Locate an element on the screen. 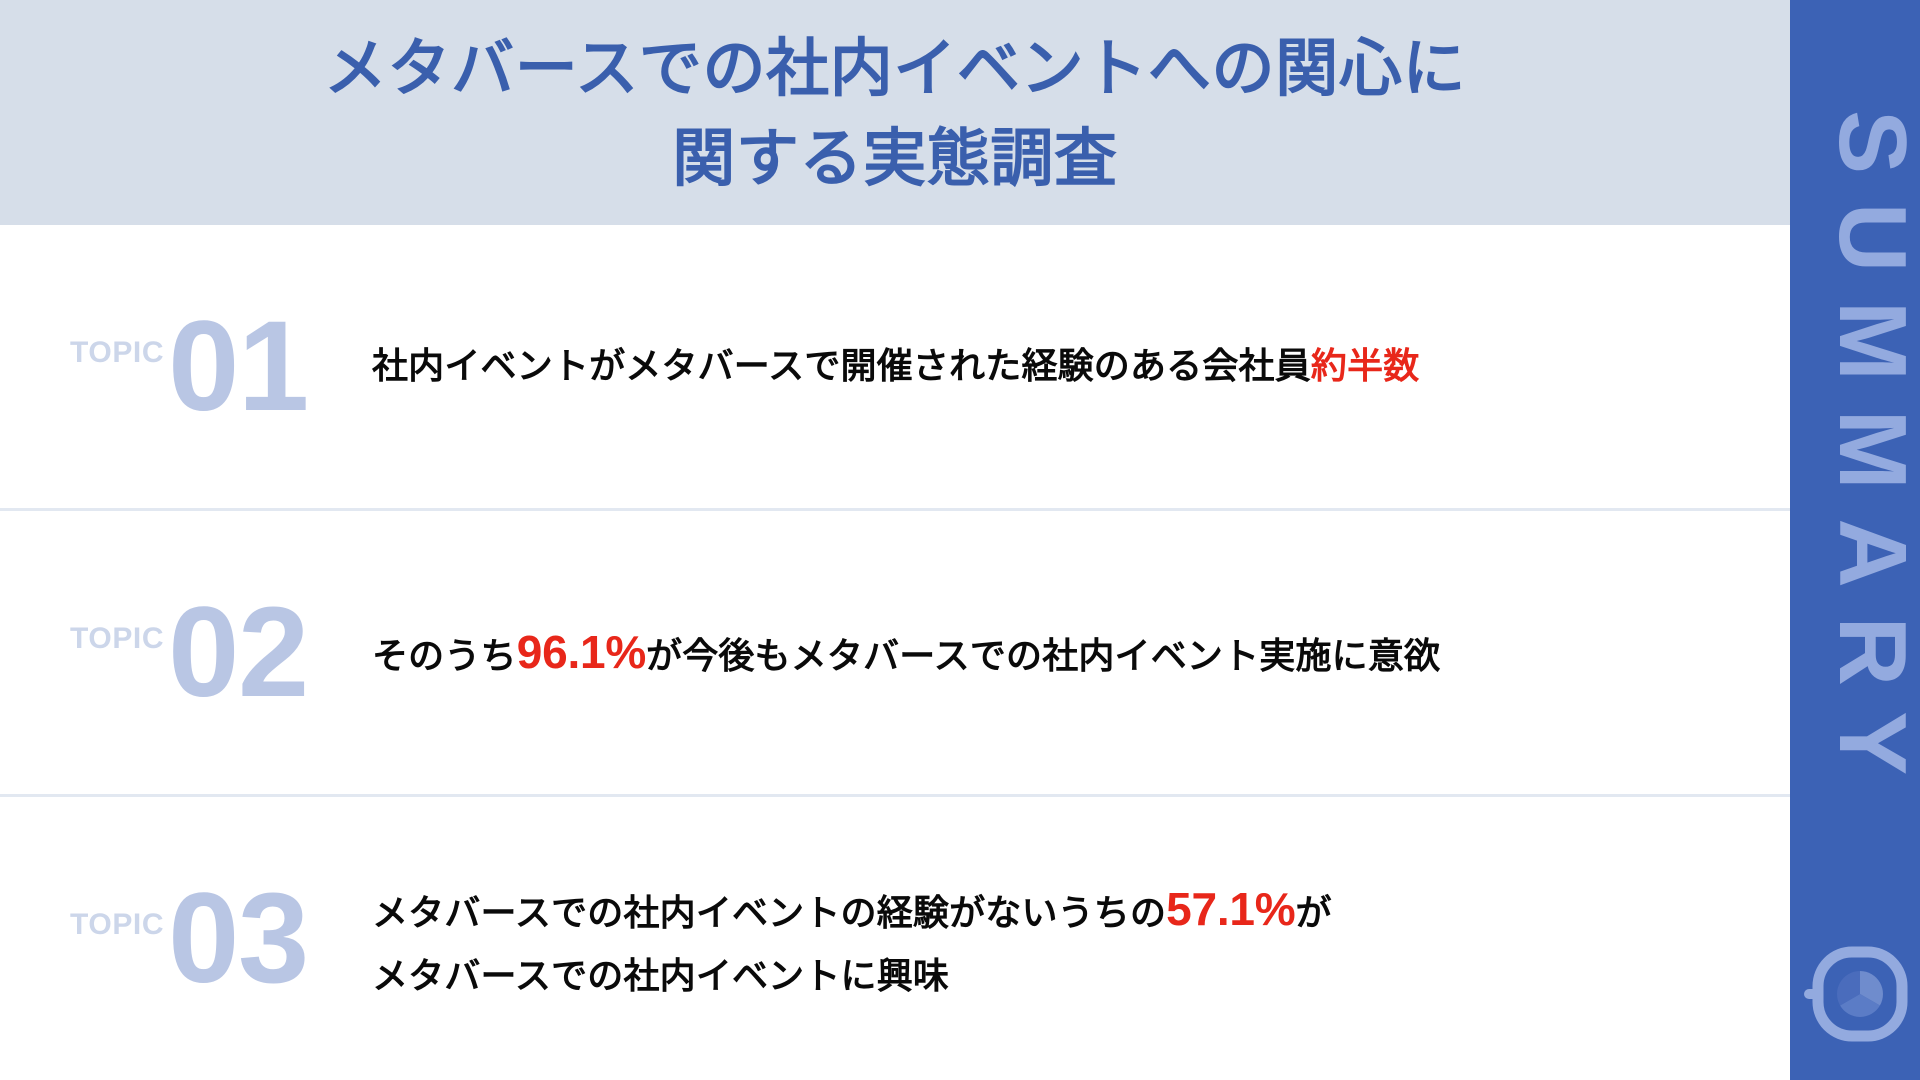 The height and width of the screenshot is (1080, 1920). topic-03-seg-suffix: が is located at coordinates (1313, 913).